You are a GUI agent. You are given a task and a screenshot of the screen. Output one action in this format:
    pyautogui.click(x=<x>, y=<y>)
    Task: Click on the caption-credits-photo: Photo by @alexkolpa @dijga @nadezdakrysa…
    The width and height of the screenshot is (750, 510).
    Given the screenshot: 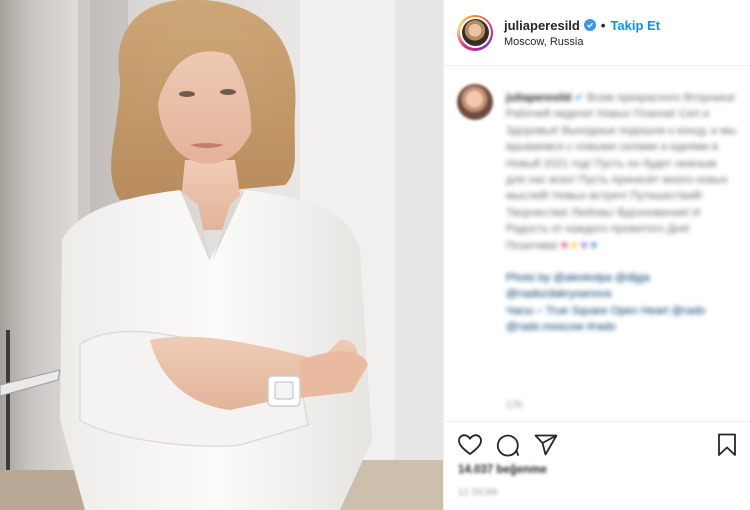 What is the action you would take?
    pyautogui.click(x=622, y=286)
    